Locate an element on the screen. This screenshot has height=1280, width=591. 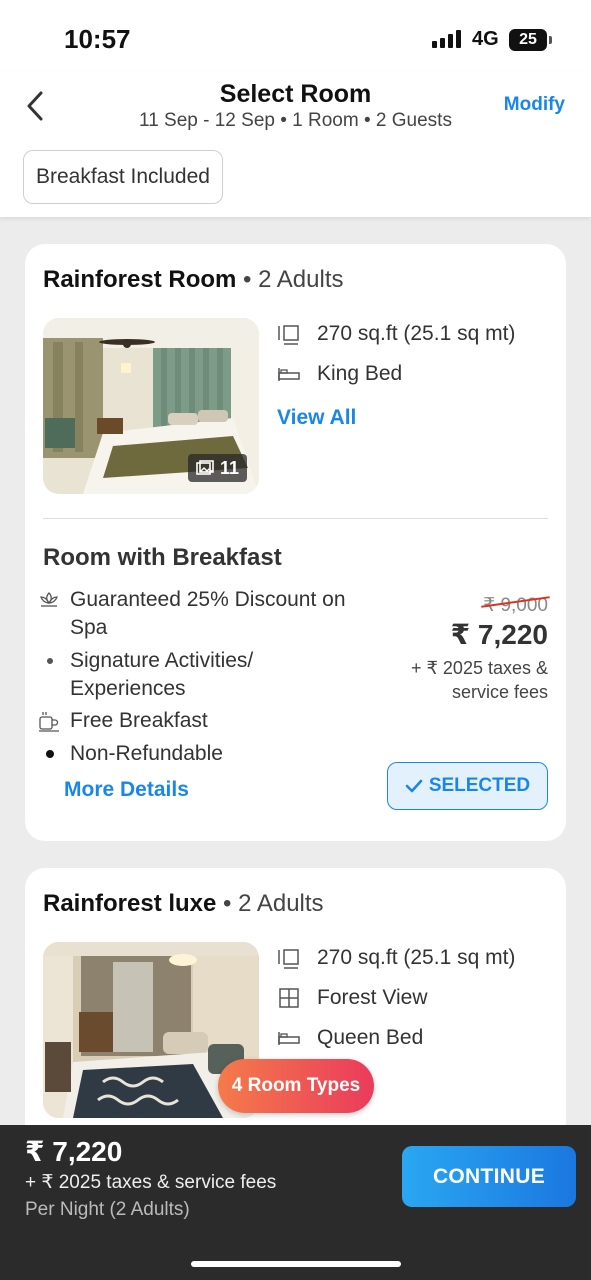
booking-summary: 11 Sep - 12 Sep • 1 Room • 2 Guests is located at coordinates (295, 120).